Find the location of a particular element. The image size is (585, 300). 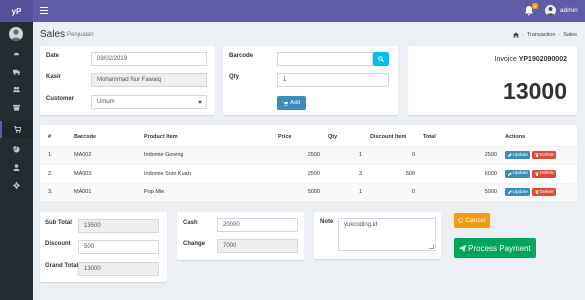

barcode-input is located at coordinates (325, 59).